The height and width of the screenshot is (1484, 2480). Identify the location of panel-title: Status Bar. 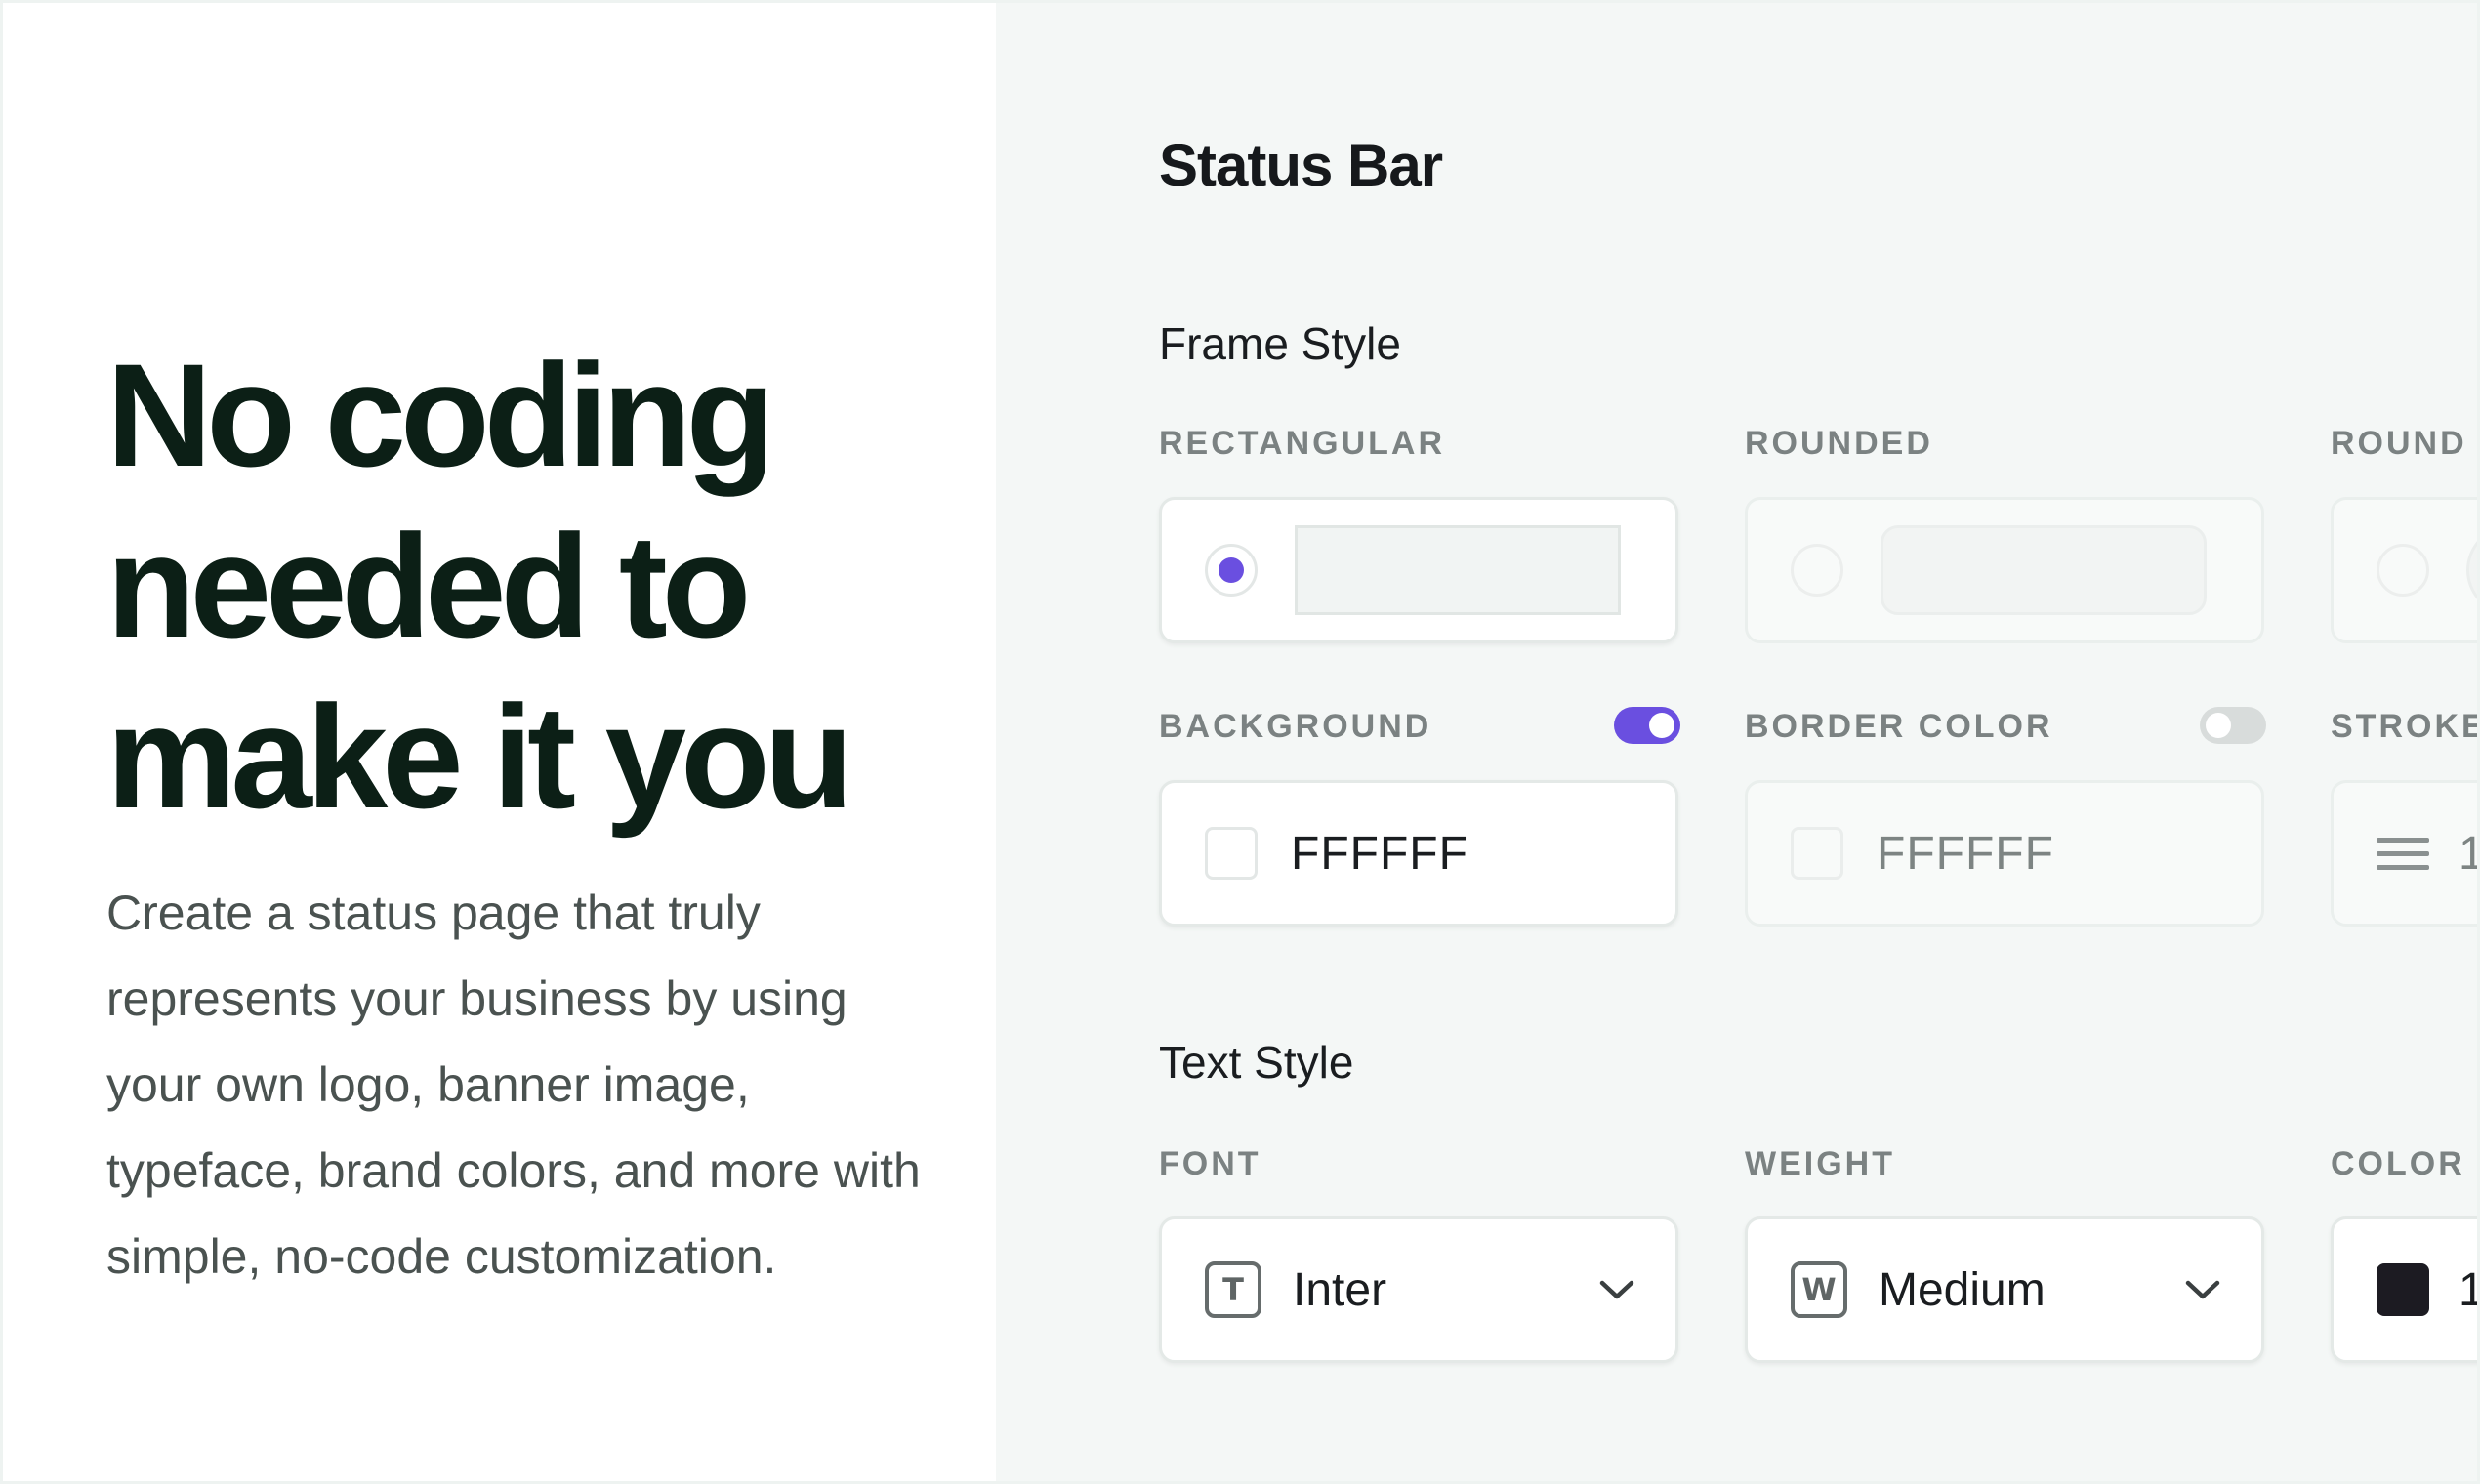
(1301, 166).